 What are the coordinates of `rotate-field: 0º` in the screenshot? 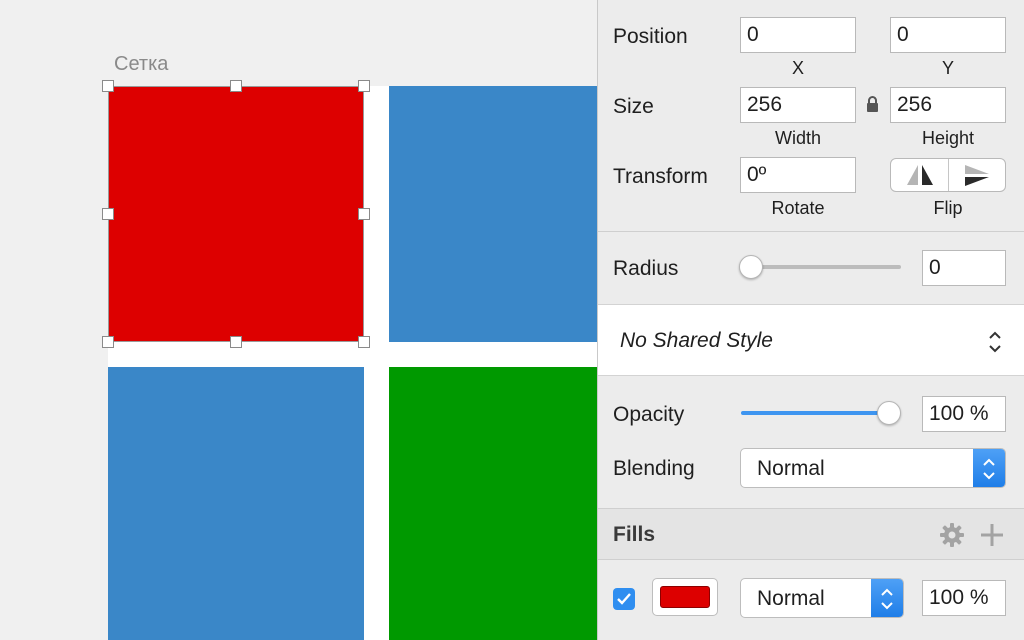 It's located at (798, 175).